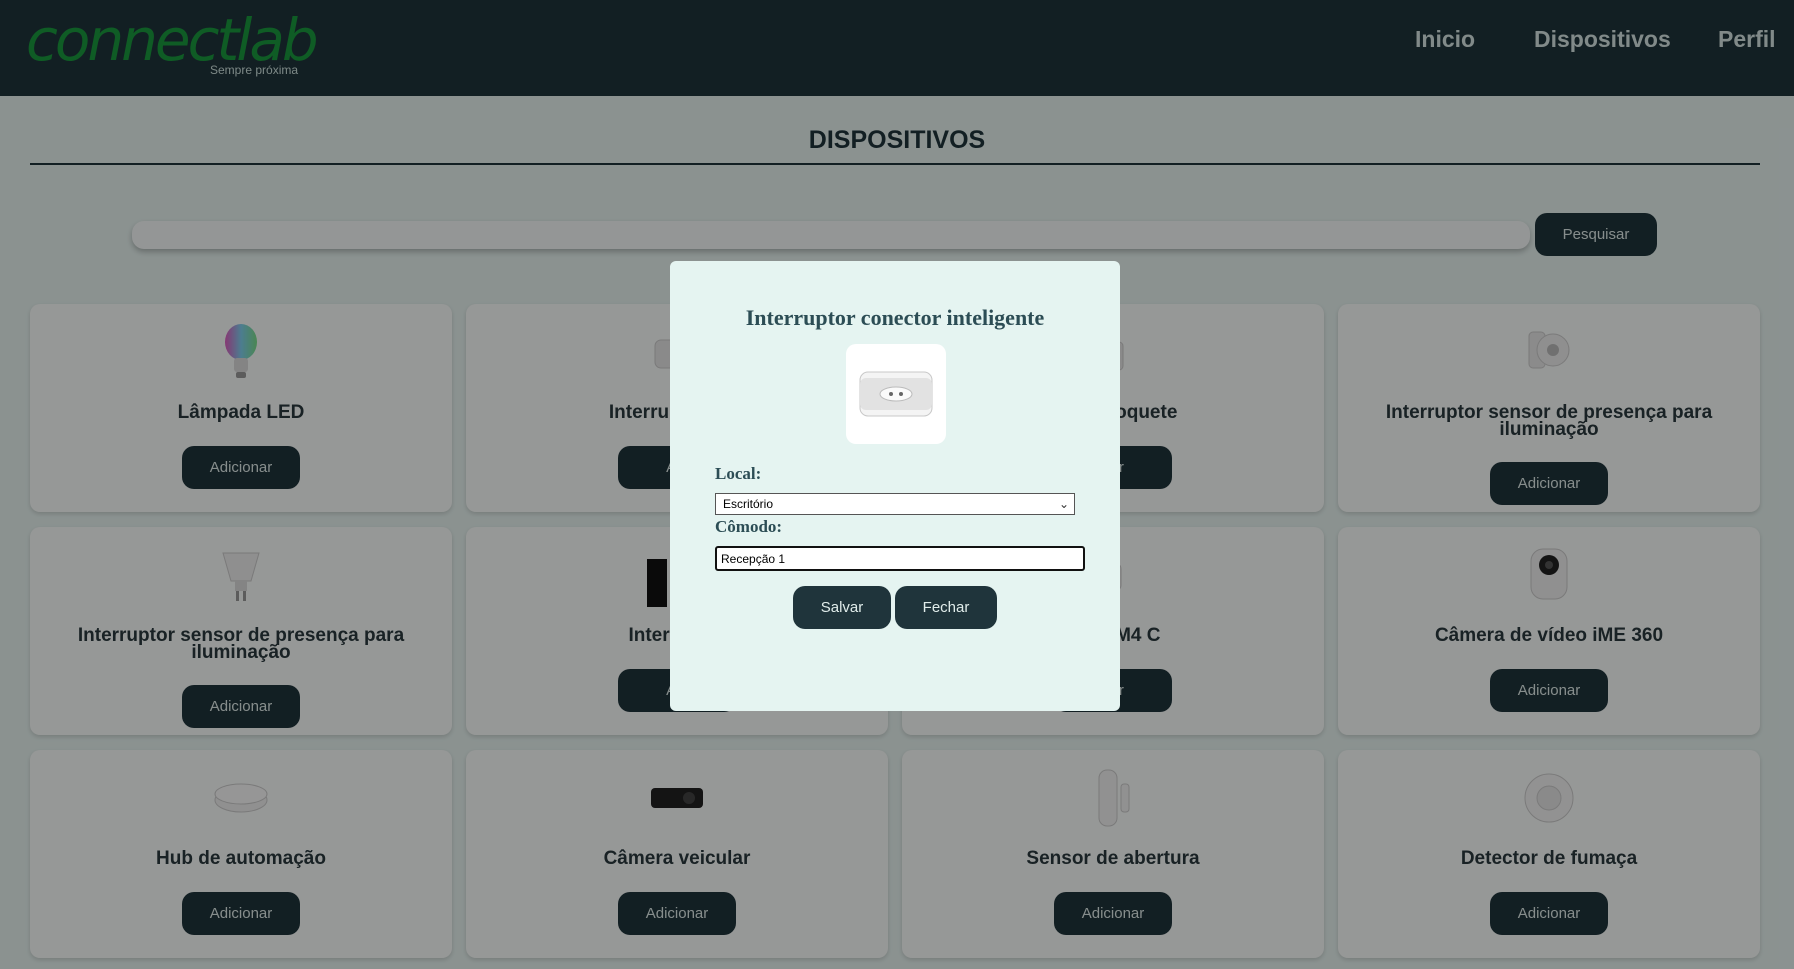 This screenshot has width=1794, height=969. Describe the element at coordinates (738, 473) in the screenshot. I see `local-label: Local:` at that location.